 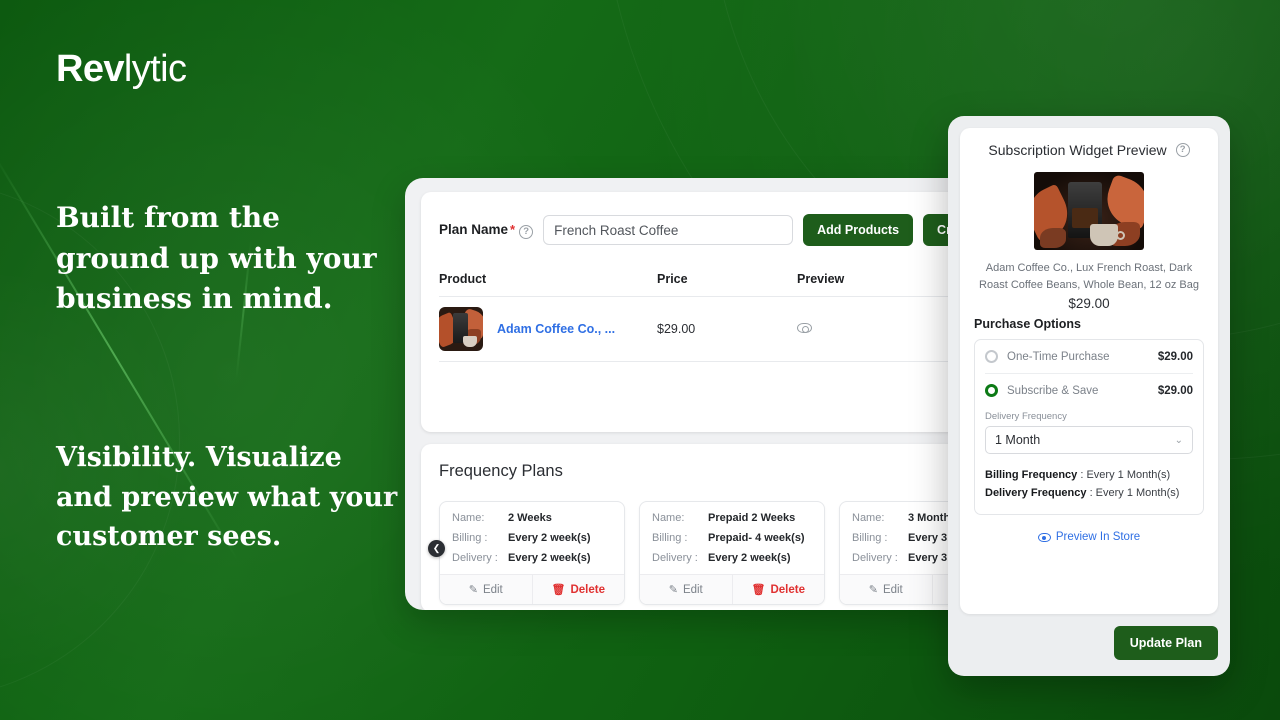 I want to click on preview-footer: Update Plan, so click(x=1089, y=643).